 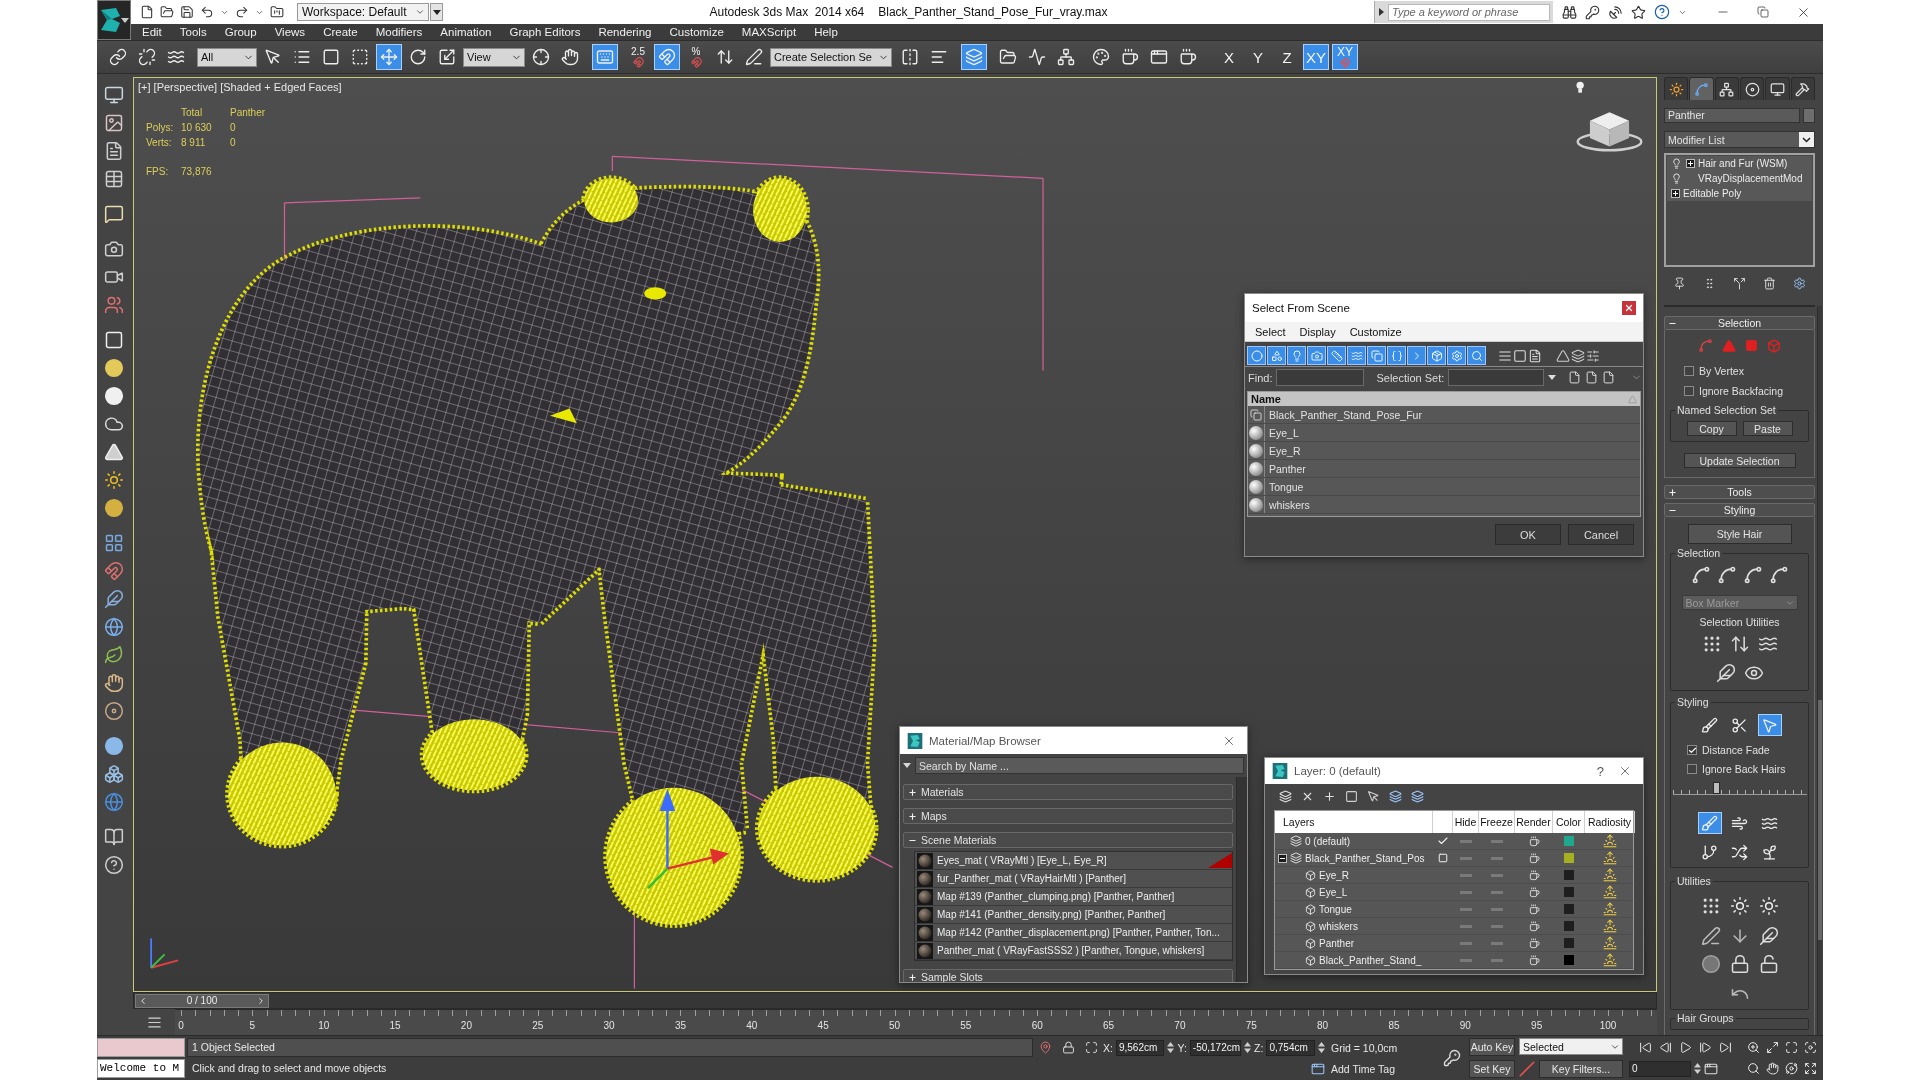 I want to click on sliders-icon, so click(x=1593, y=355).